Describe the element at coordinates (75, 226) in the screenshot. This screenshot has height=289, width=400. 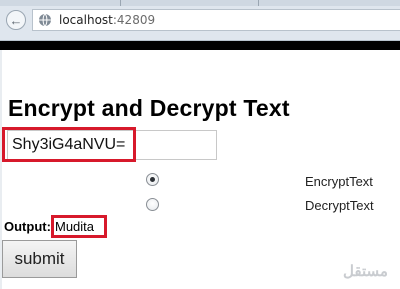
I see `output-value: Mudita` at that location.